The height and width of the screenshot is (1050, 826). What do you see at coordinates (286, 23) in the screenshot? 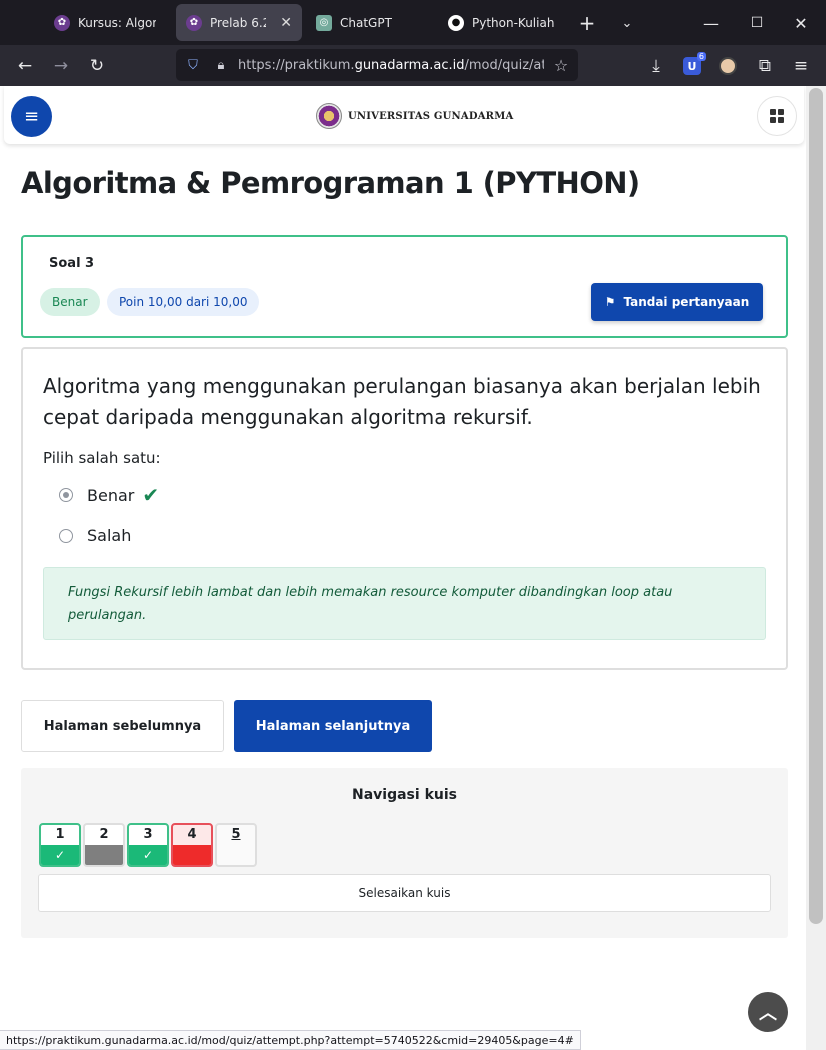
I see `close-tab-icon: ✕` at bounding box center [286, 23].